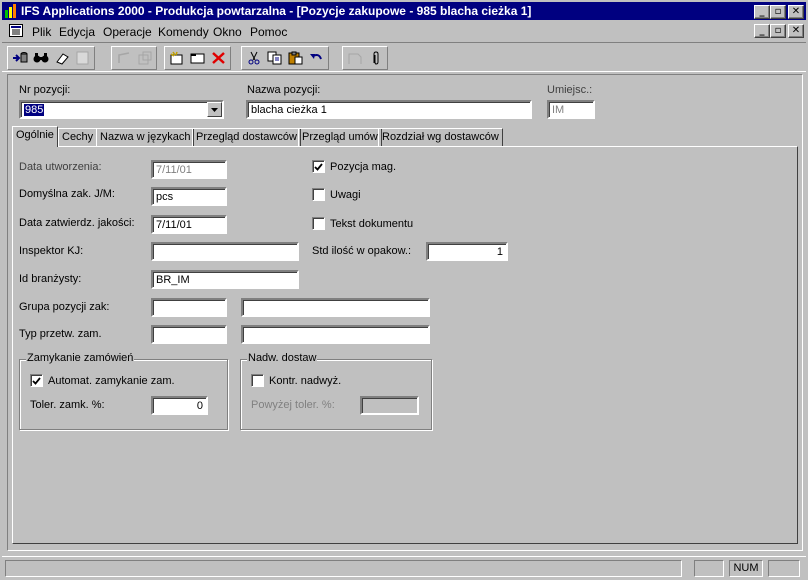  I want to click on tab-cechy: Cechy, so click(78, 137).